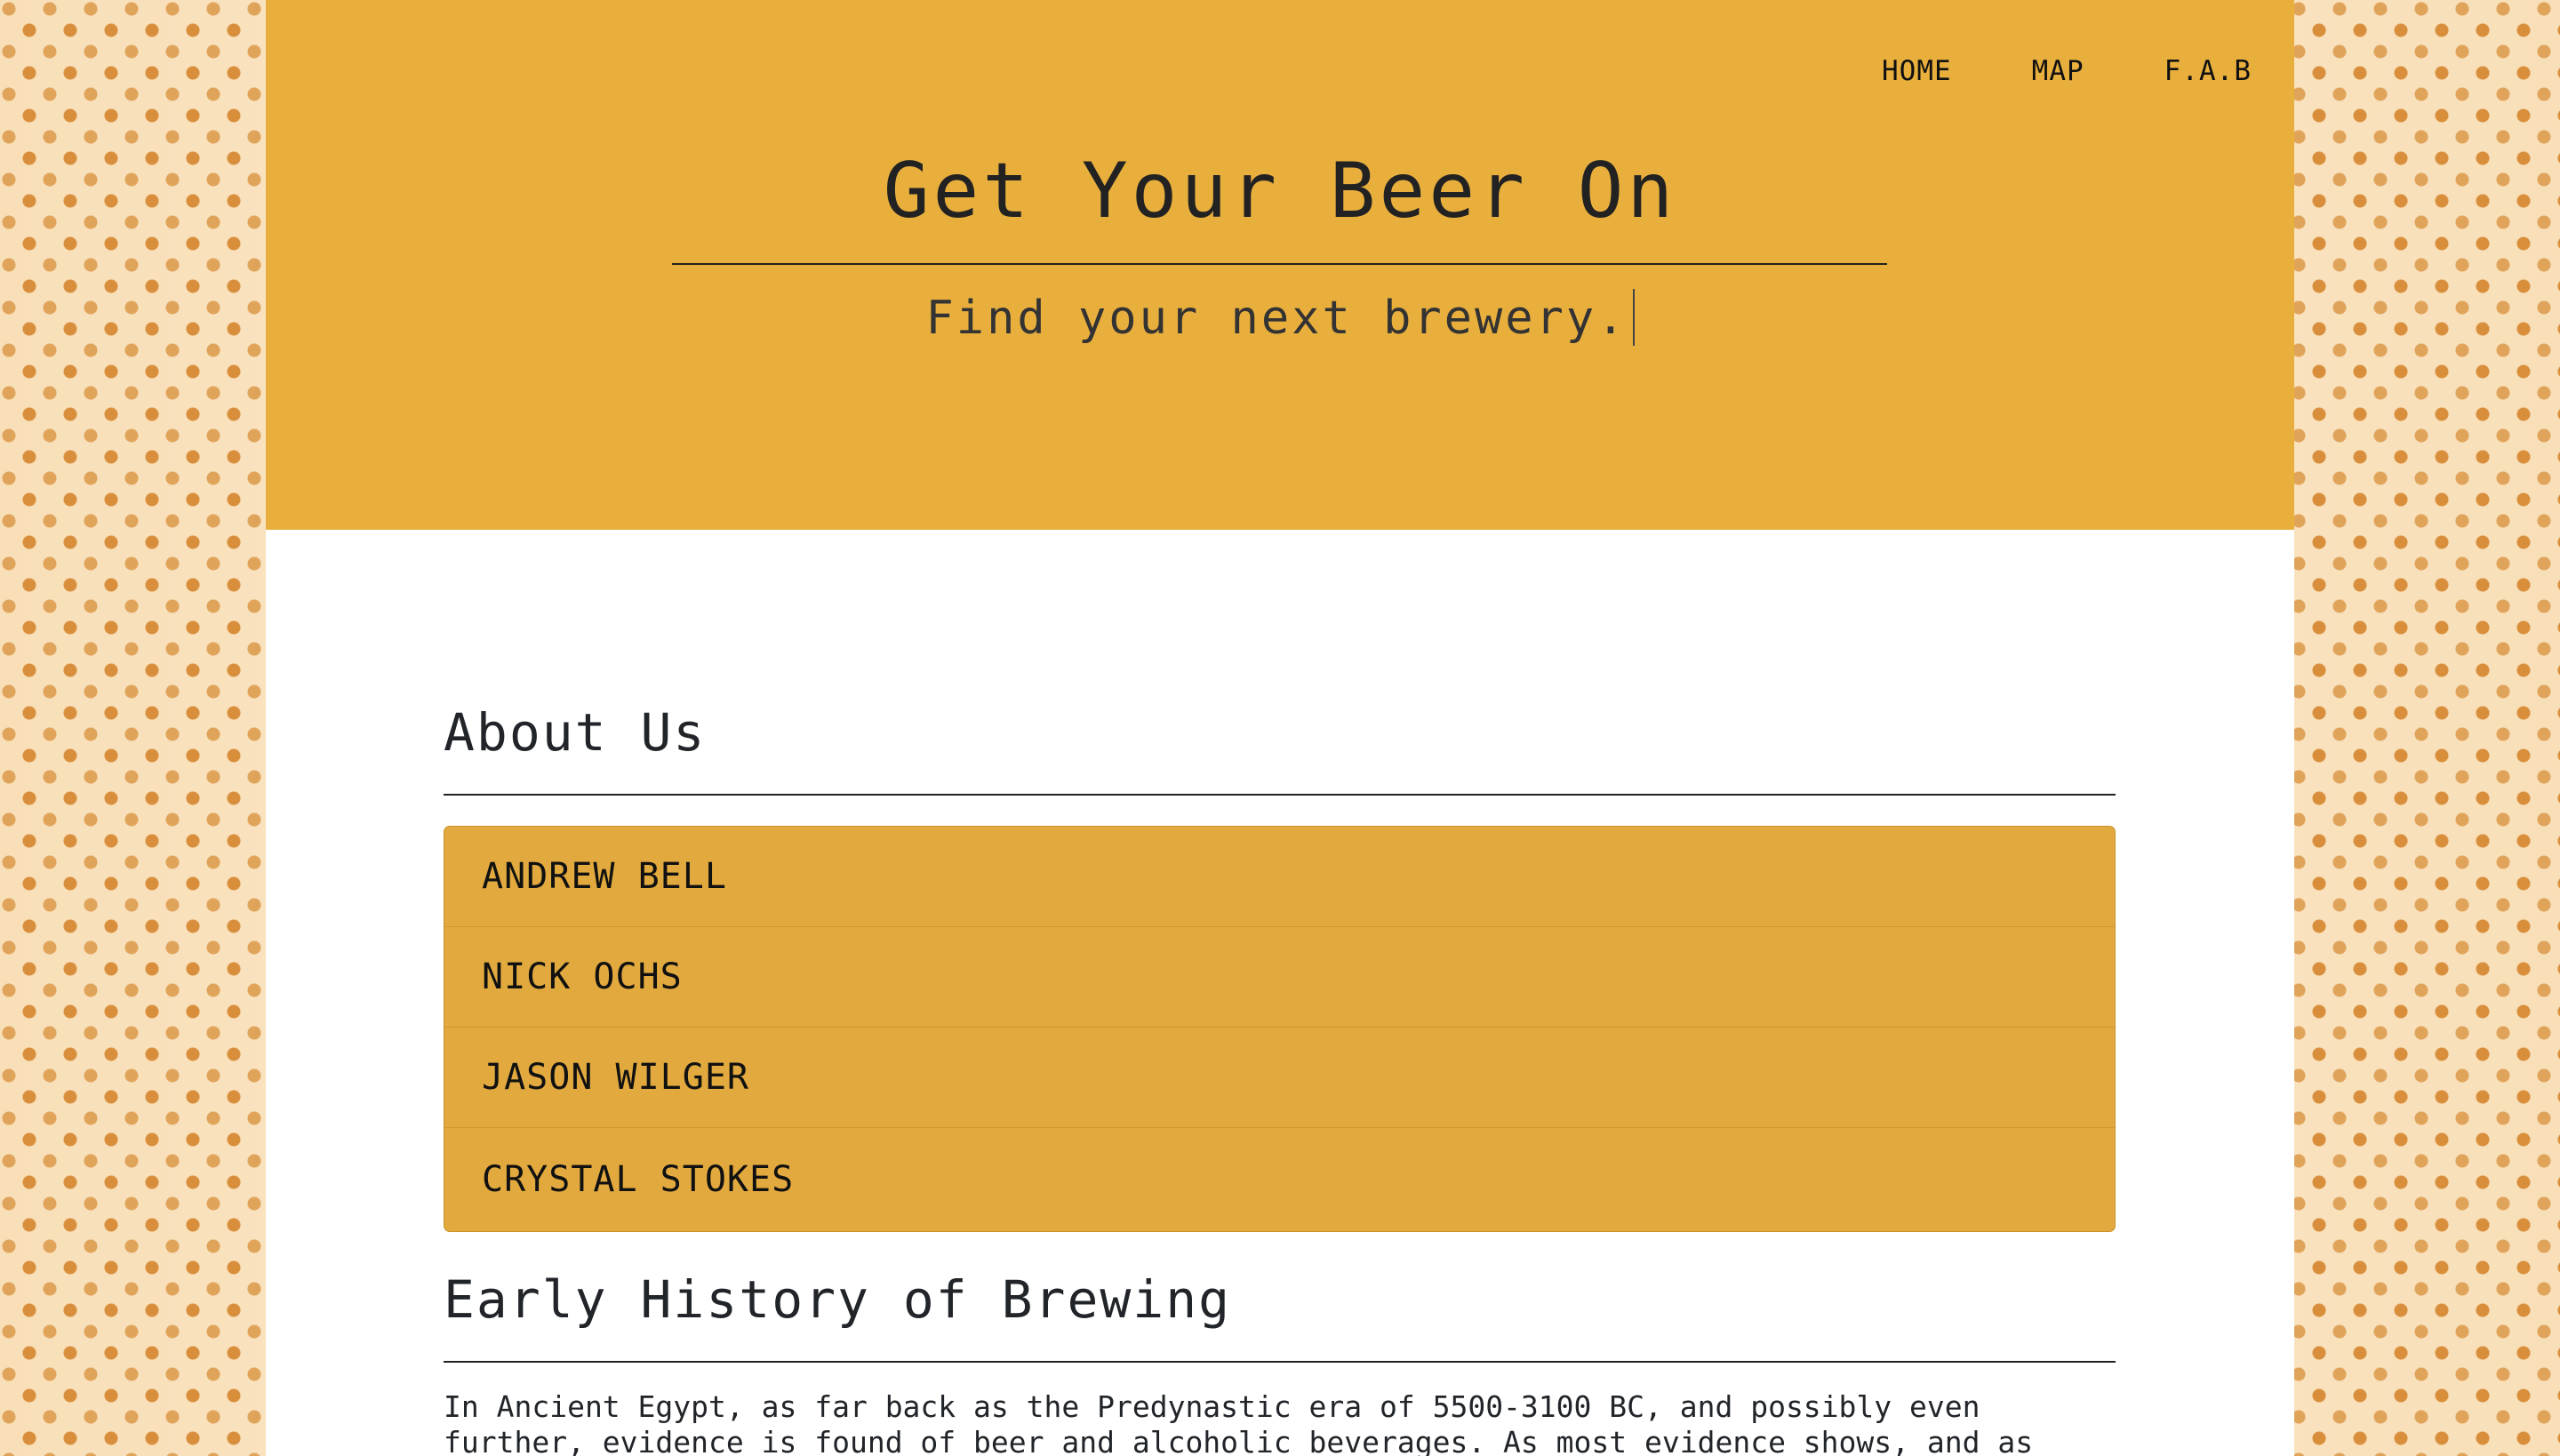 This screenshot has width=2560, height=1456. I want to click on about-divider, so click(1280, 795).